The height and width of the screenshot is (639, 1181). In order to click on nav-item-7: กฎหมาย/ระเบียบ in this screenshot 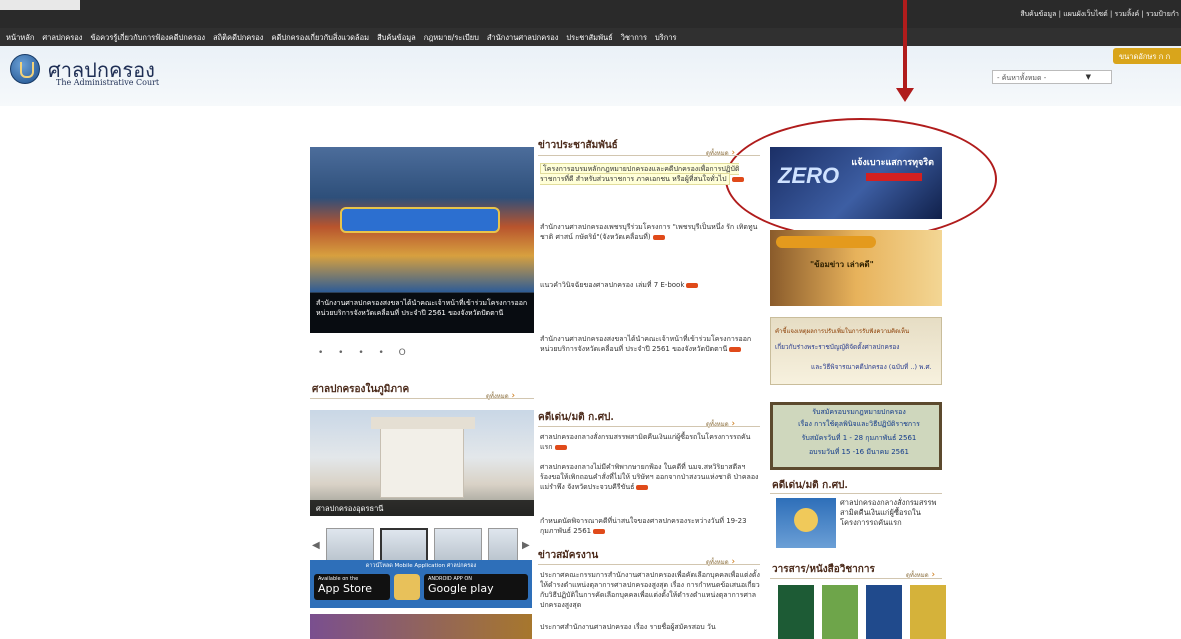, I will do `click(451, 38)`.